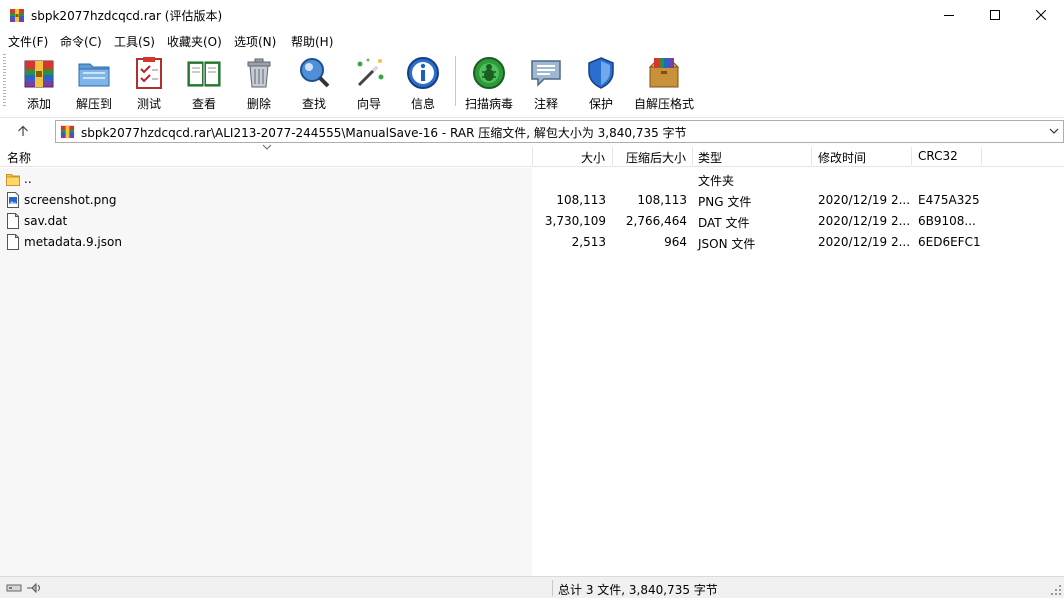 The width and height of the screenshot is (1064, 598). Describe the element at coordinates (28, 179) in the screenshot. I see `file-name: ..` at that location.